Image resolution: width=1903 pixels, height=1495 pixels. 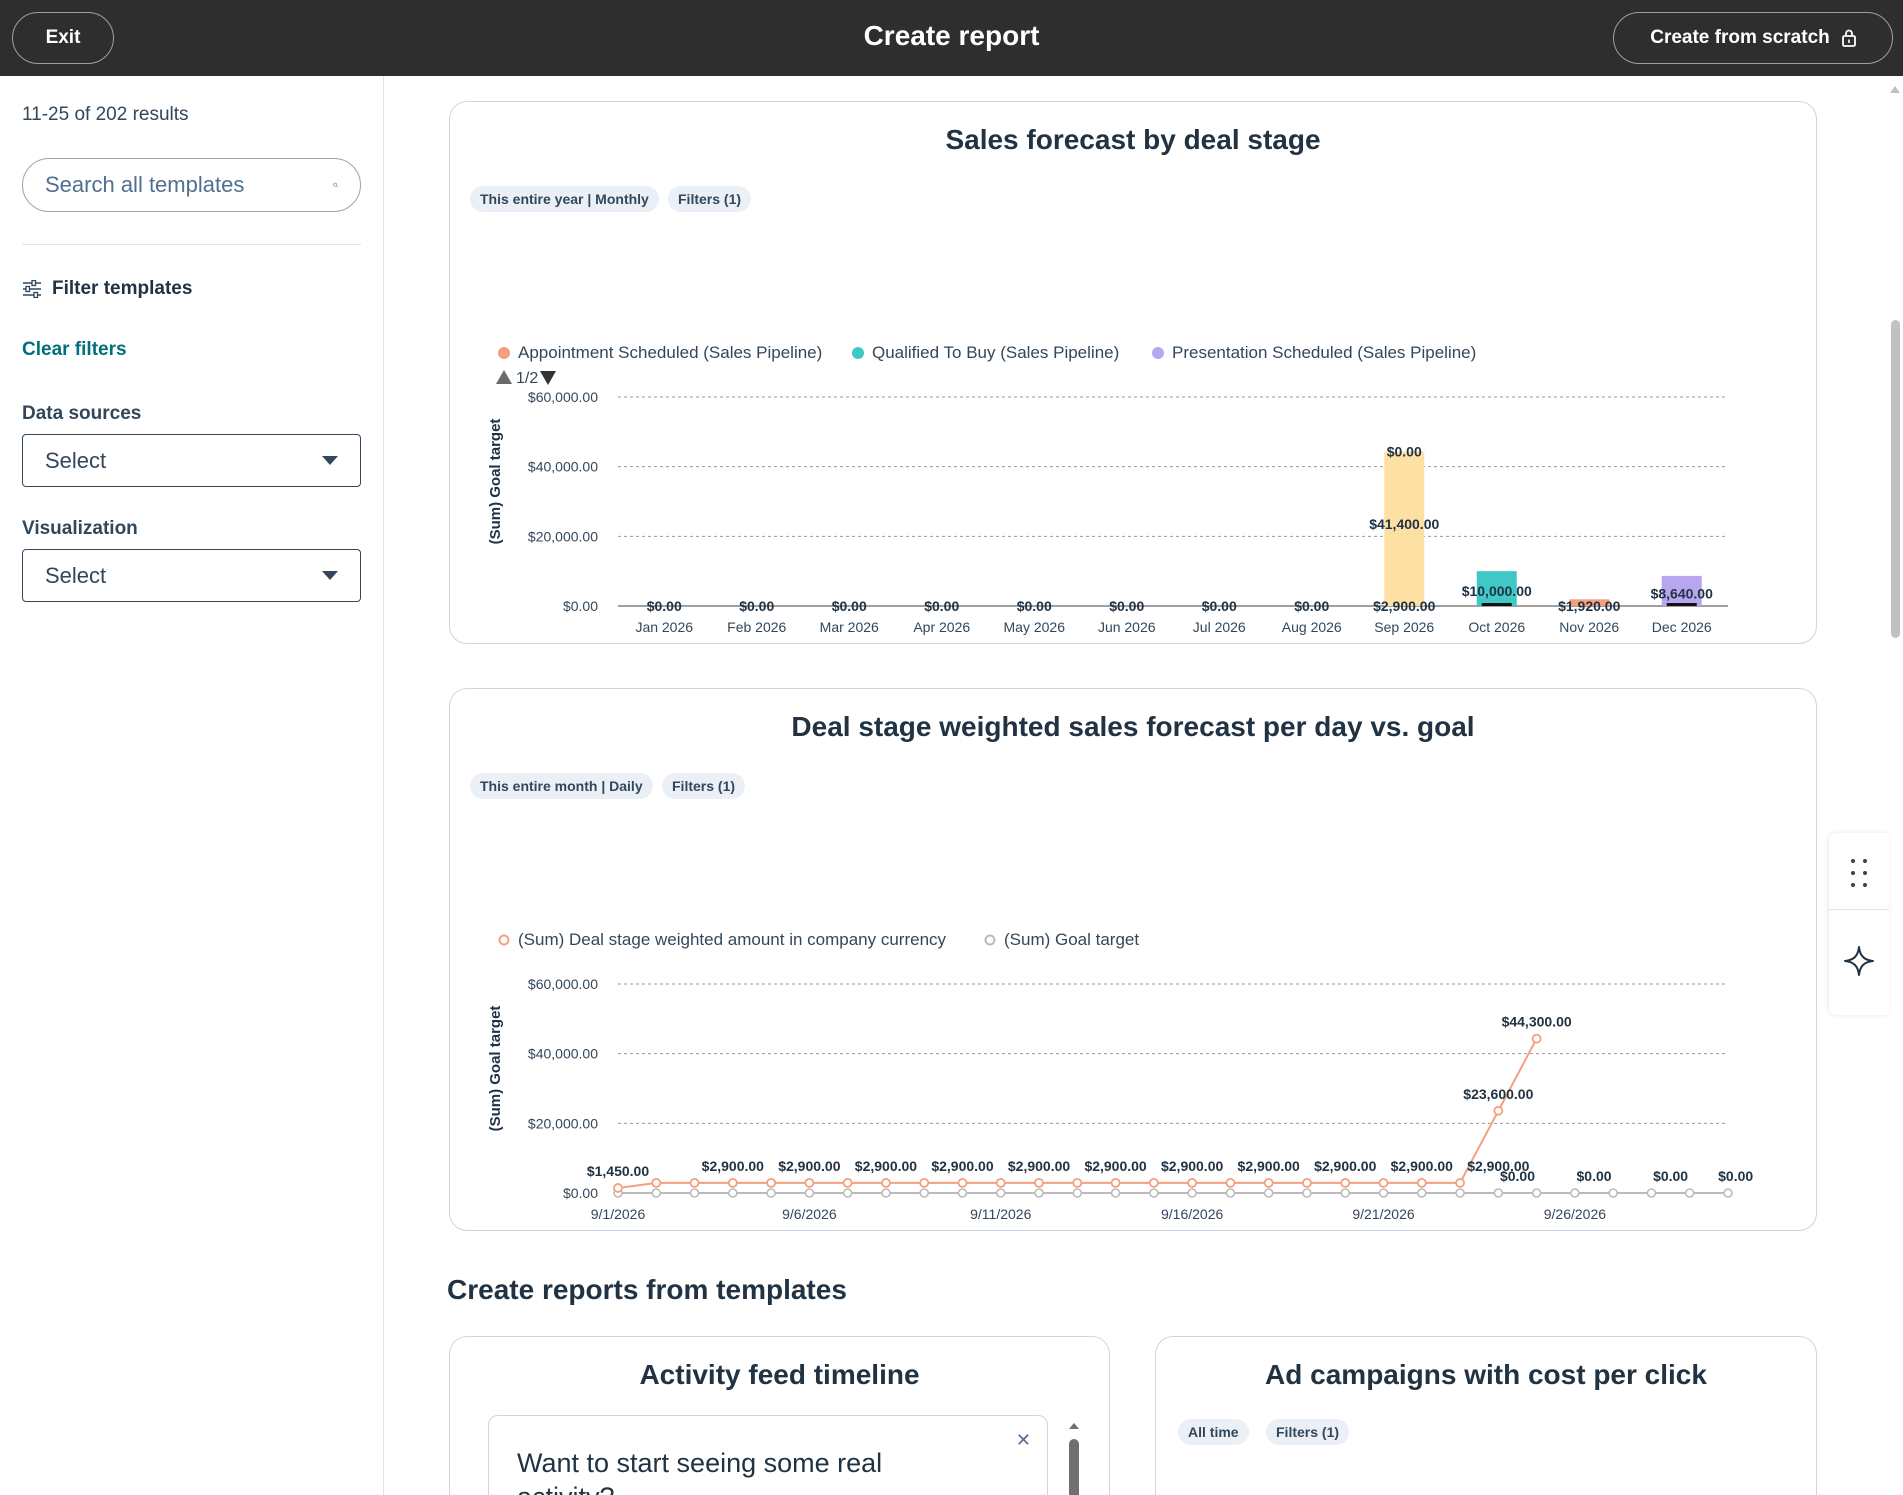 What do you see at coordinates (189, 185) in the screenshot?
I see `search-input` at bounding box center [189, 185].